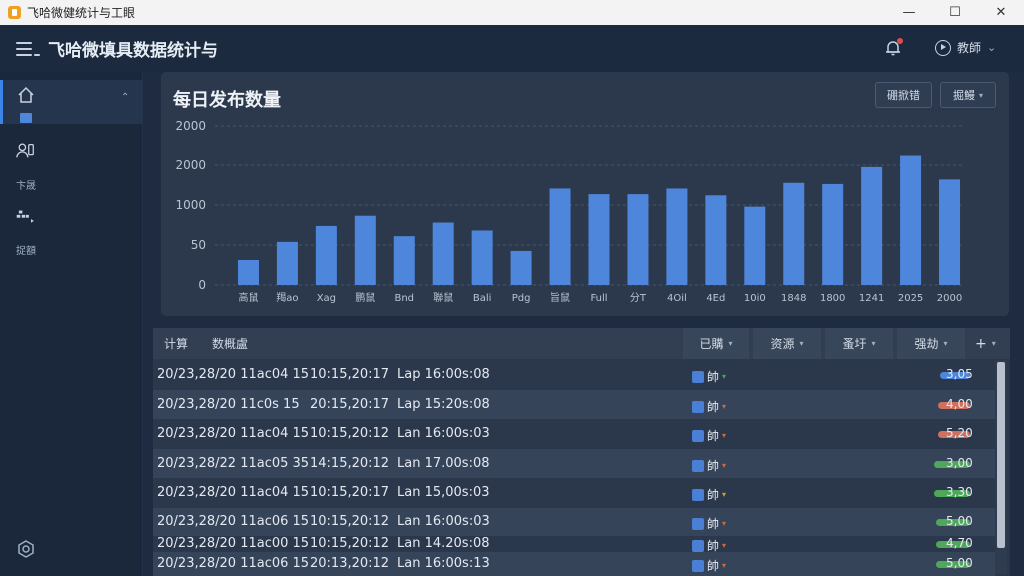 This screenshot has width=1024, height=576. What do you see at coordinates (981, 343) in the screenshot?
I see `plus-icon: +` at bounding box center [981, 343].